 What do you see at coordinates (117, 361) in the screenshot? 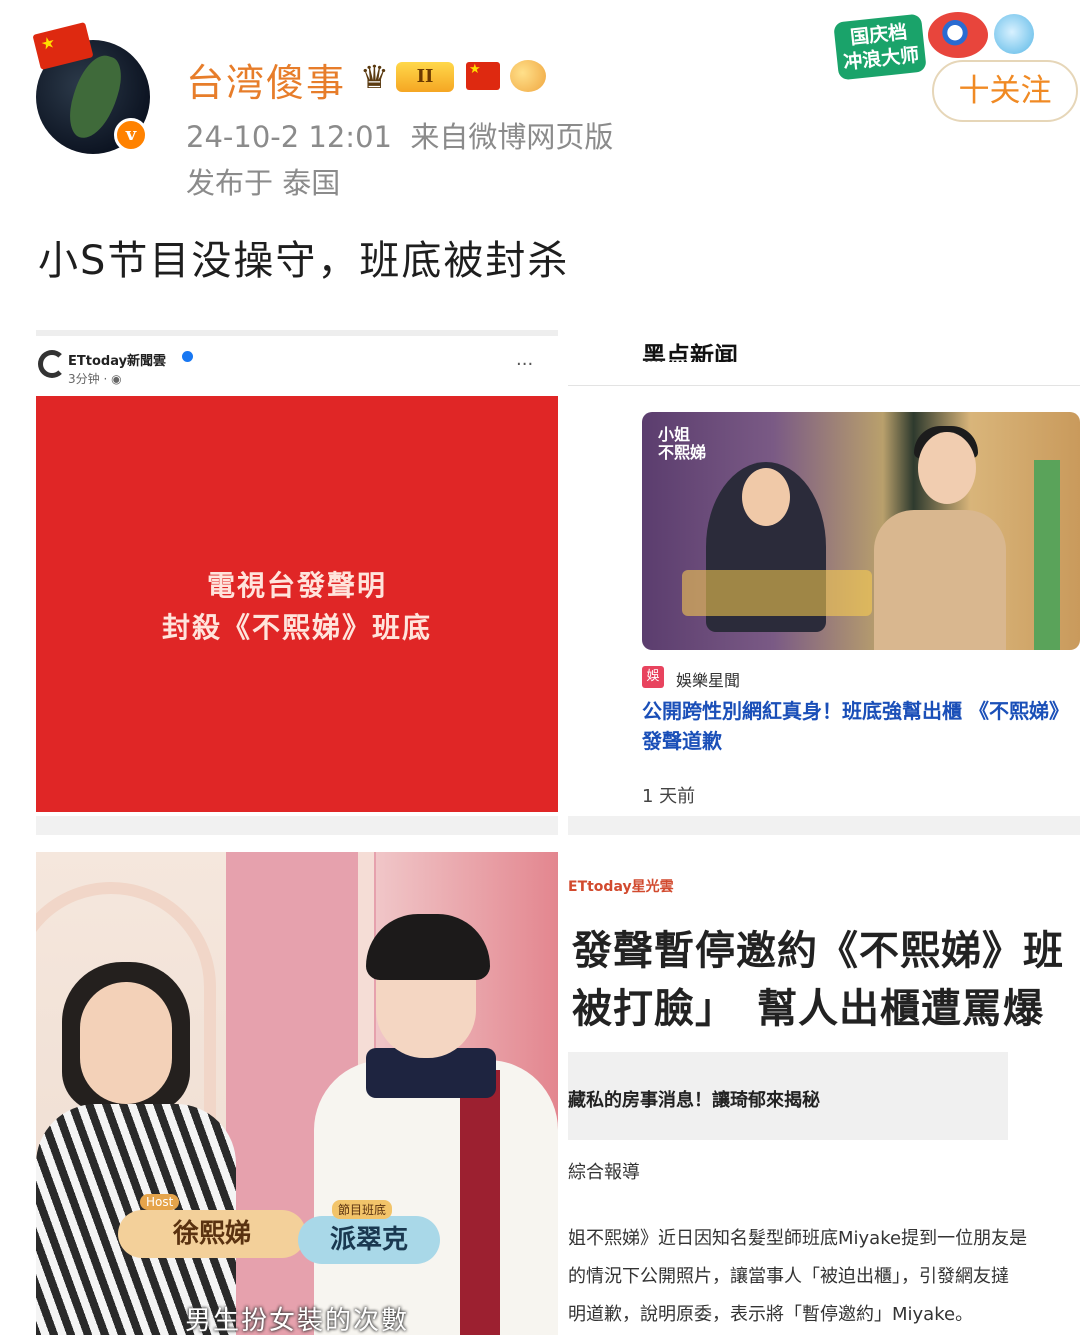
I see `fb-page-name: ETtoday新聞雲` at bounding box center [117, 361].